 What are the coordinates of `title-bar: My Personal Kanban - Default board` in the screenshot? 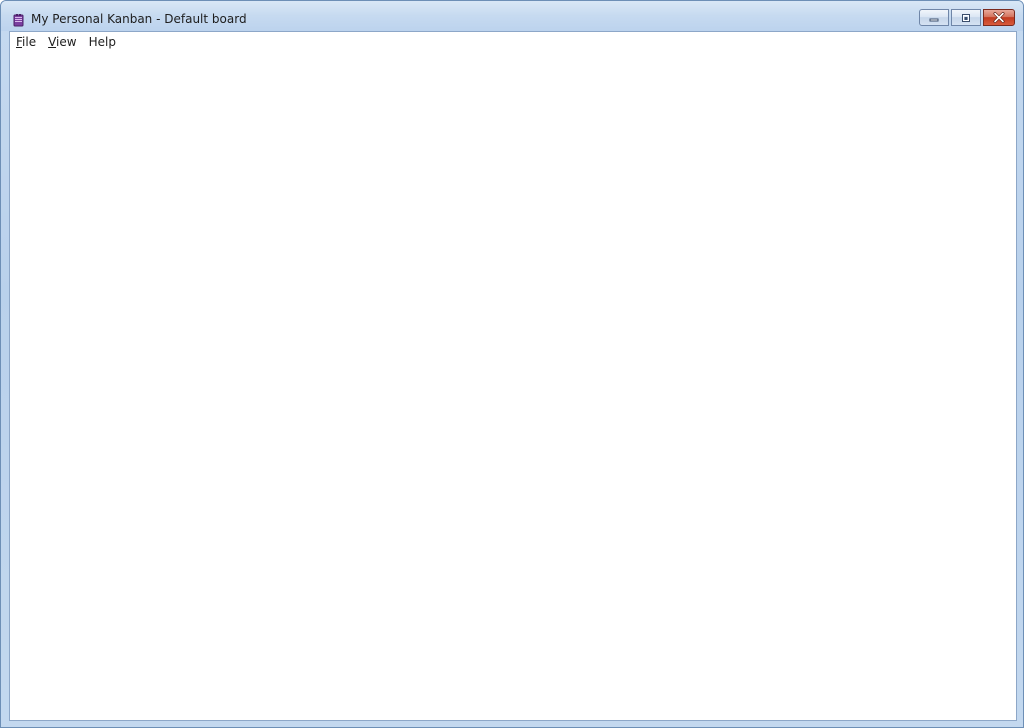 It's located at (512, 16).